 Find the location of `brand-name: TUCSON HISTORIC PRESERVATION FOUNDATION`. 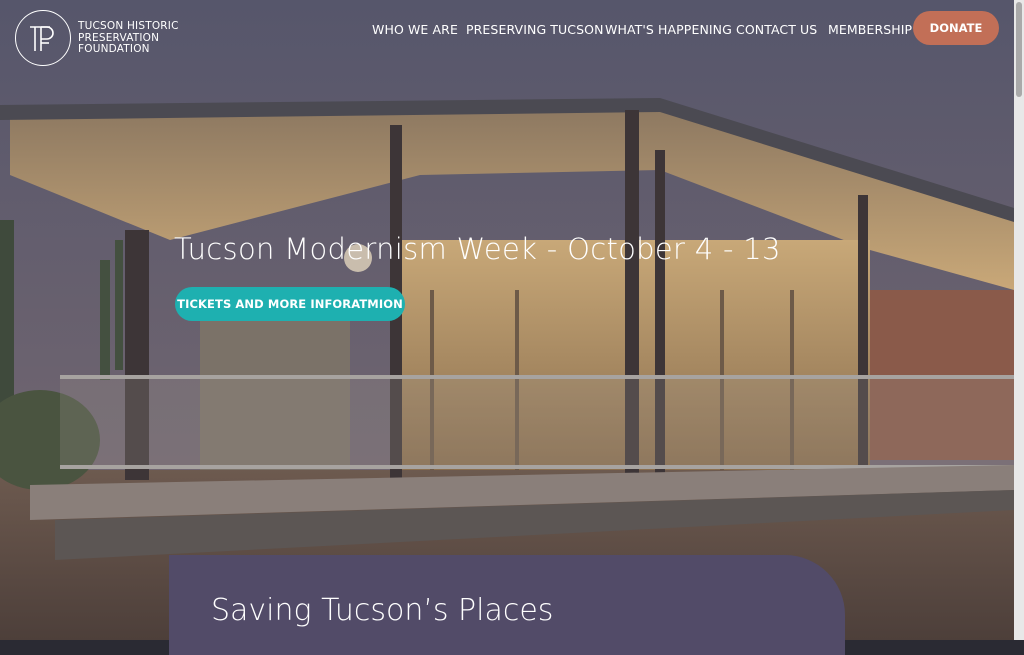

brand-name: TUCSON HISTORIC PRESERVATION FOUNDATION is located at coordinates (128, 38).